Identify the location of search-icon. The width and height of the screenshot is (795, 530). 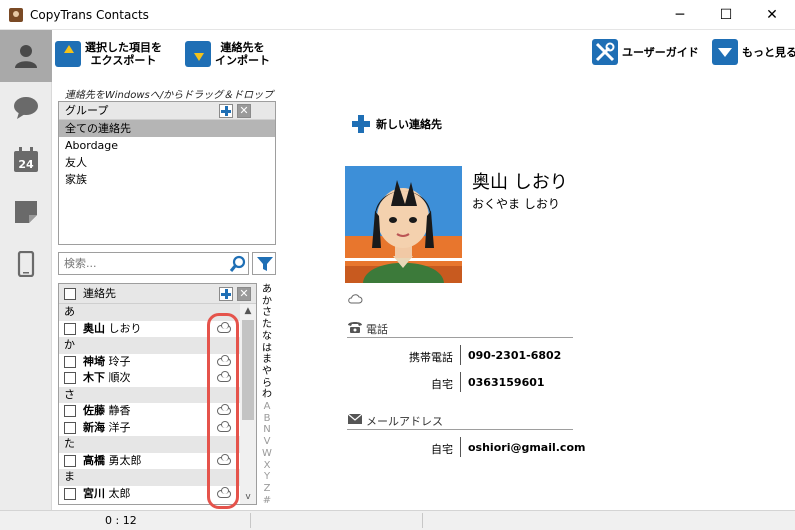
(238, 264).